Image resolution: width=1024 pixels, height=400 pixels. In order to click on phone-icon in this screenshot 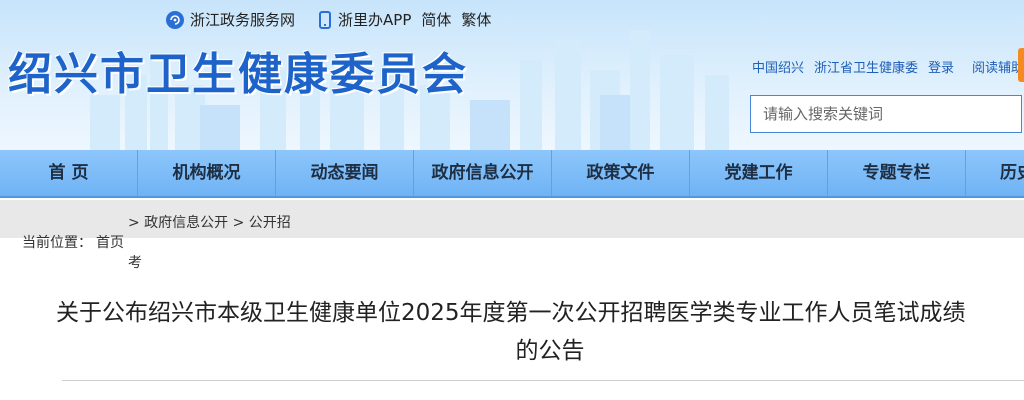, I will do `click(325, 19)`.